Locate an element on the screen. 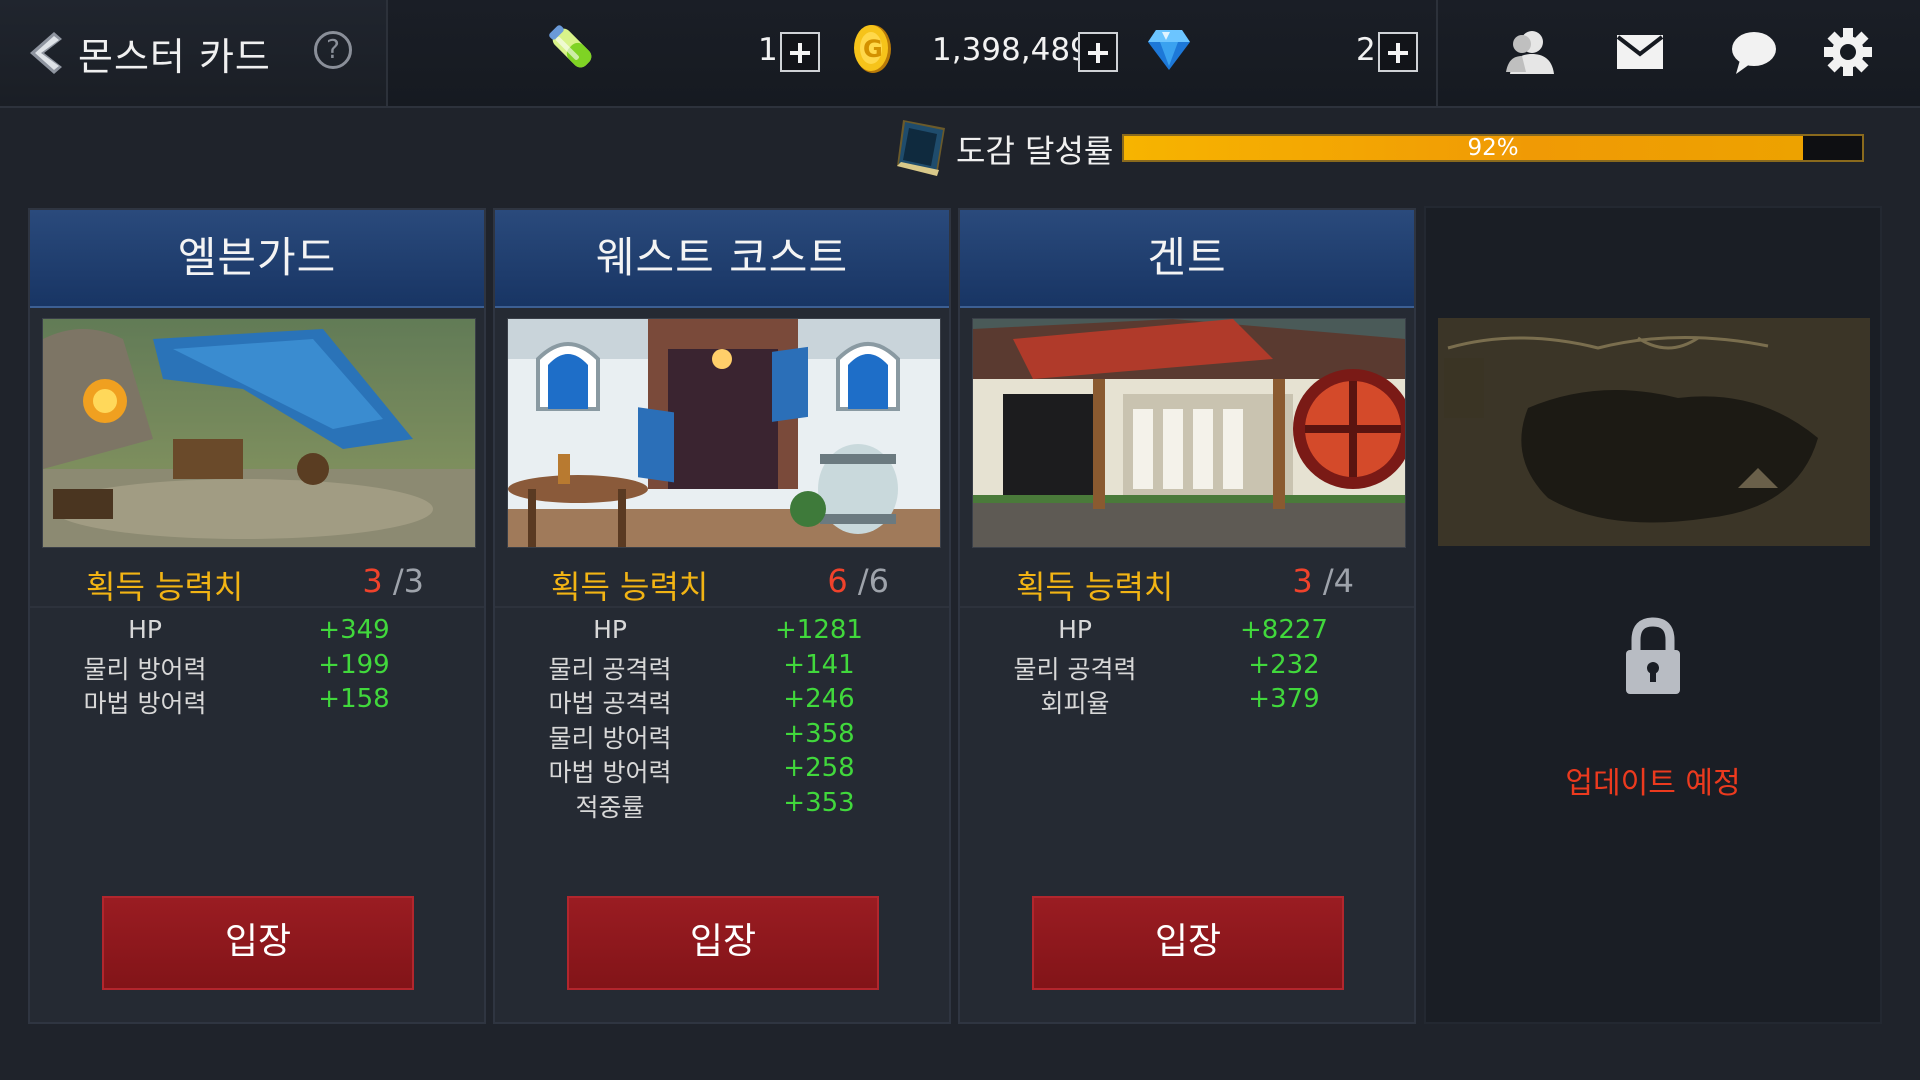 The image size is (1920, 1080). stat-value: +353 is located at coordinates (819, 802).